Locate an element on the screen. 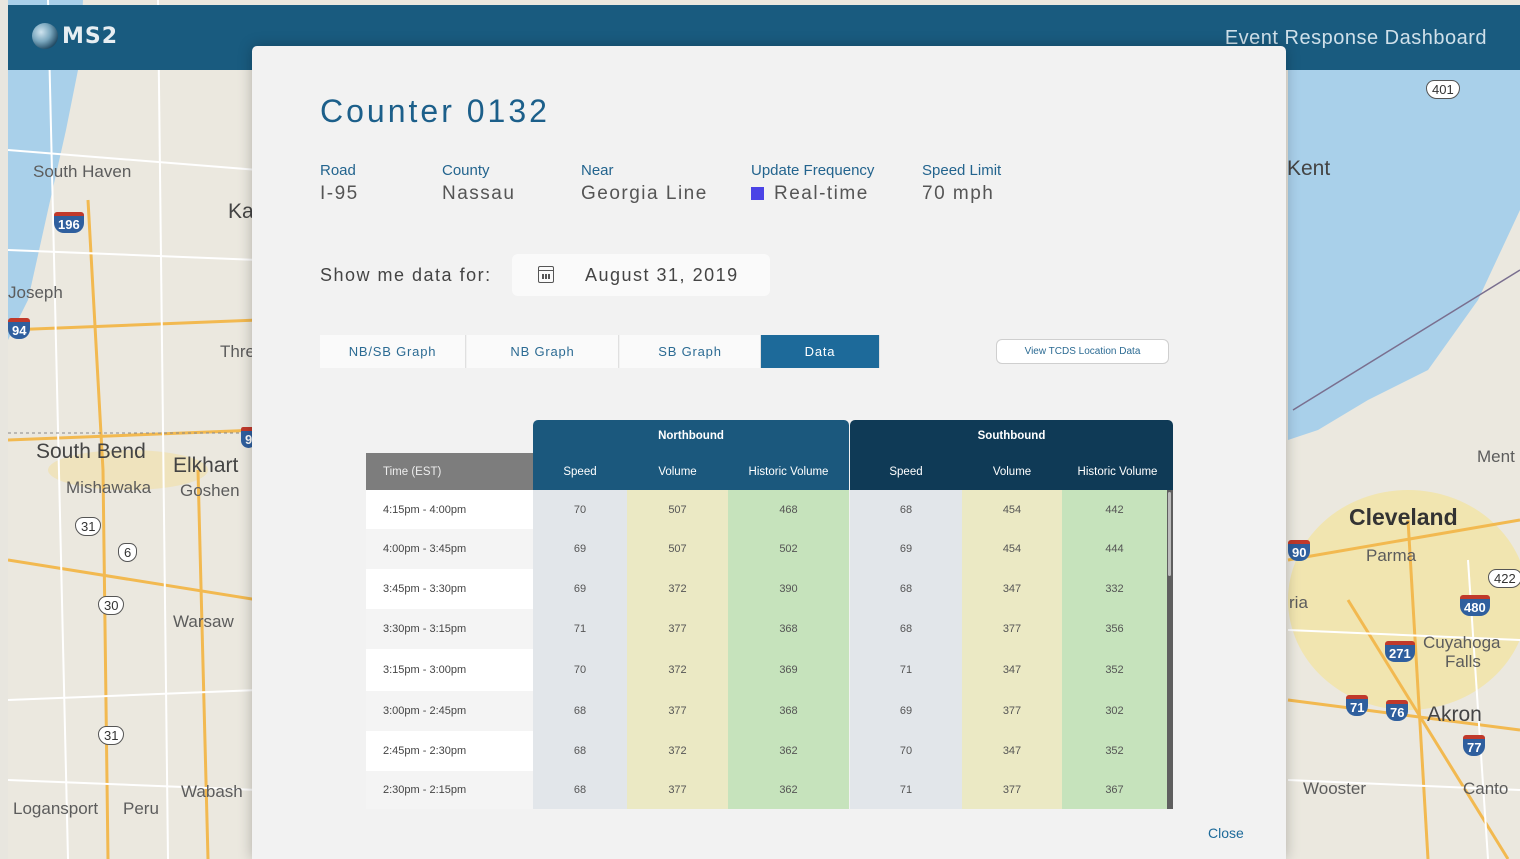  sb-speed-header: Speed is located at coordinates (906, 471).